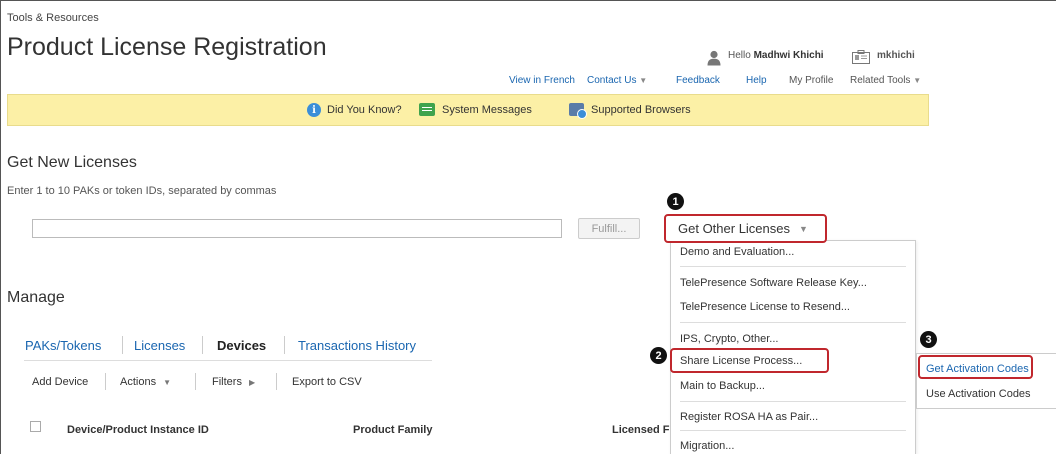 This screenshot has width=1056, height=454. I want to click on get-other-licenses-label: Get Other Licenses, so click(734, 228).